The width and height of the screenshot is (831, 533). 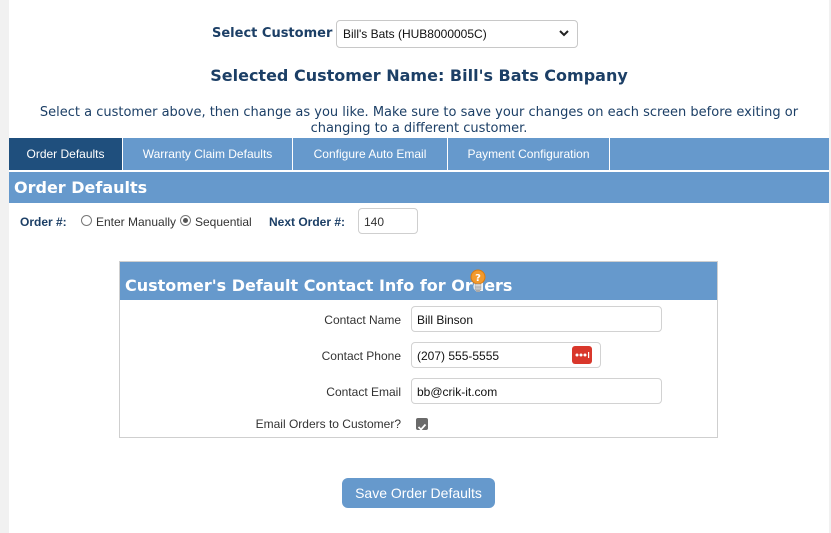 What do you see at coordinates (361, 356) in the screenshot?
I see `contact-phone-label: Contact Phone` at bounding box center [361, 356].